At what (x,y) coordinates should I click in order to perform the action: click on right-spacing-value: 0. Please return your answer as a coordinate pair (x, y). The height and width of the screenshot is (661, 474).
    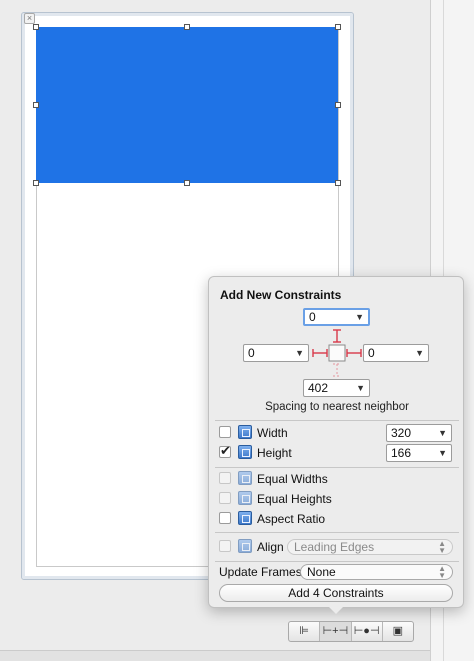
    Looking at the image, I should click on (371, 353).